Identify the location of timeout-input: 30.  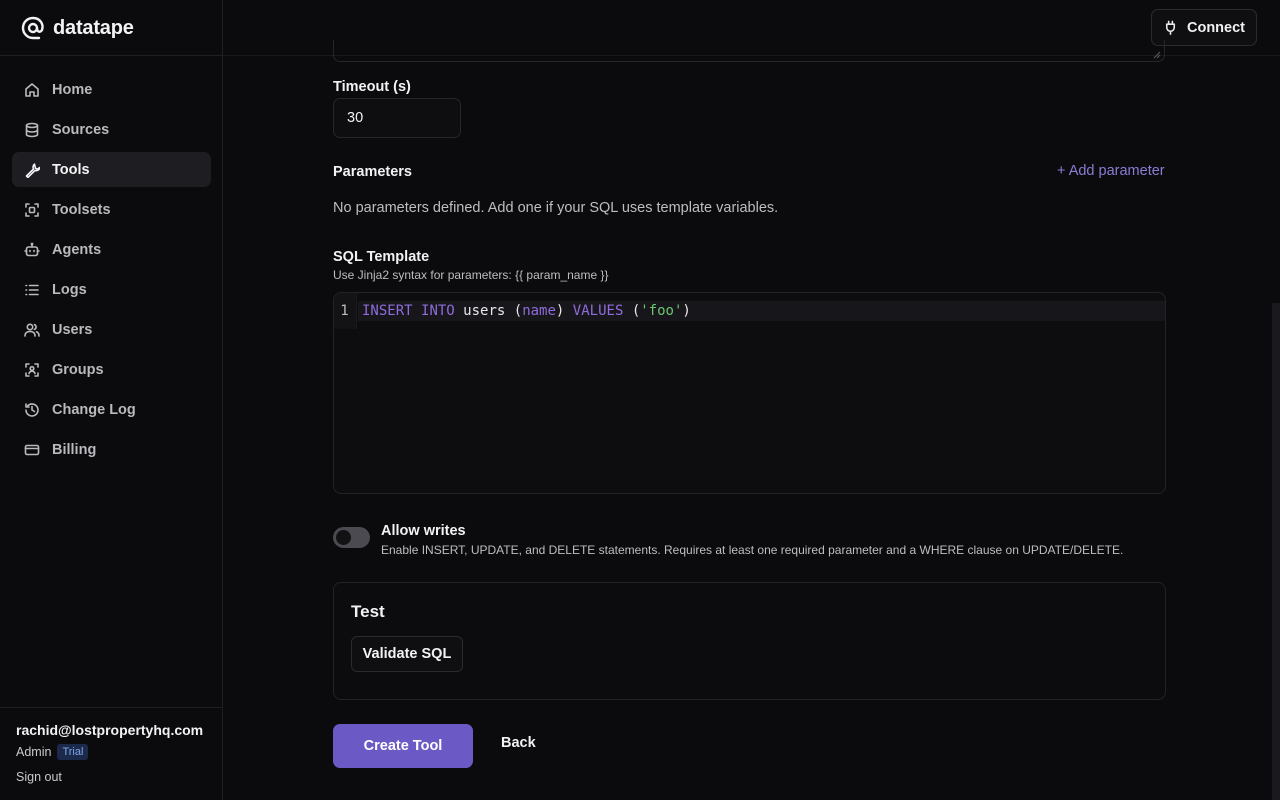
(397, 118).